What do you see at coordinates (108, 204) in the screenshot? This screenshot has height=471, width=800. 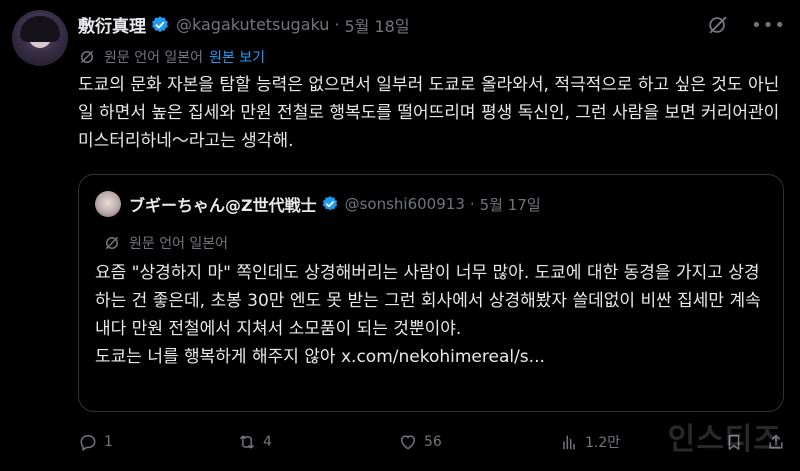 I see `quote-avatar` at bounding box center [108, 204].